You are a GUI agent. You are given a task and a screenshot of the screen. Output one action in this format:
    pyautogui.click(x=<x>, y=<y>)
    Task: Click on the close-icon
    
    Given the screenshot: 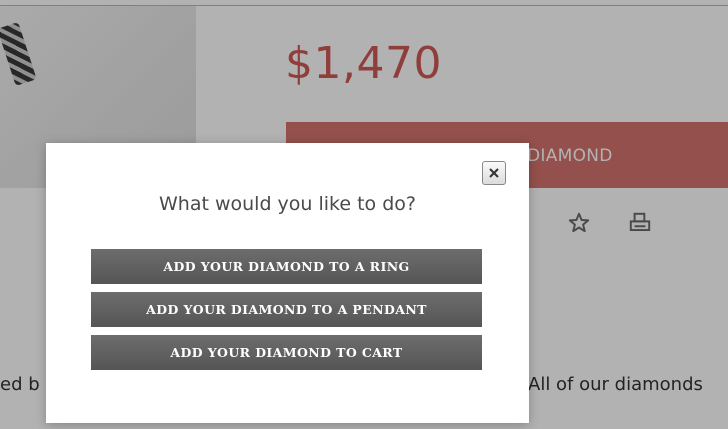 What is the action you would take?
    pyautogui.click(x=494, y=173)
    